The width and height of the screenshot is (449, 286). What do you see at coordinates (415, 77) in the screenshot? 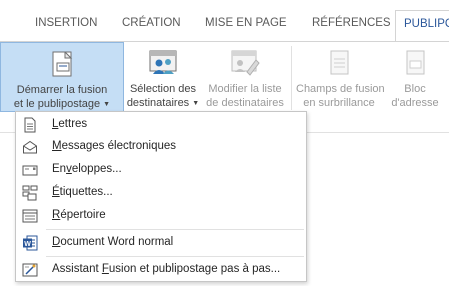
I see `address-block-button: Bloc d'adresse` at bounding box center [415, 77].